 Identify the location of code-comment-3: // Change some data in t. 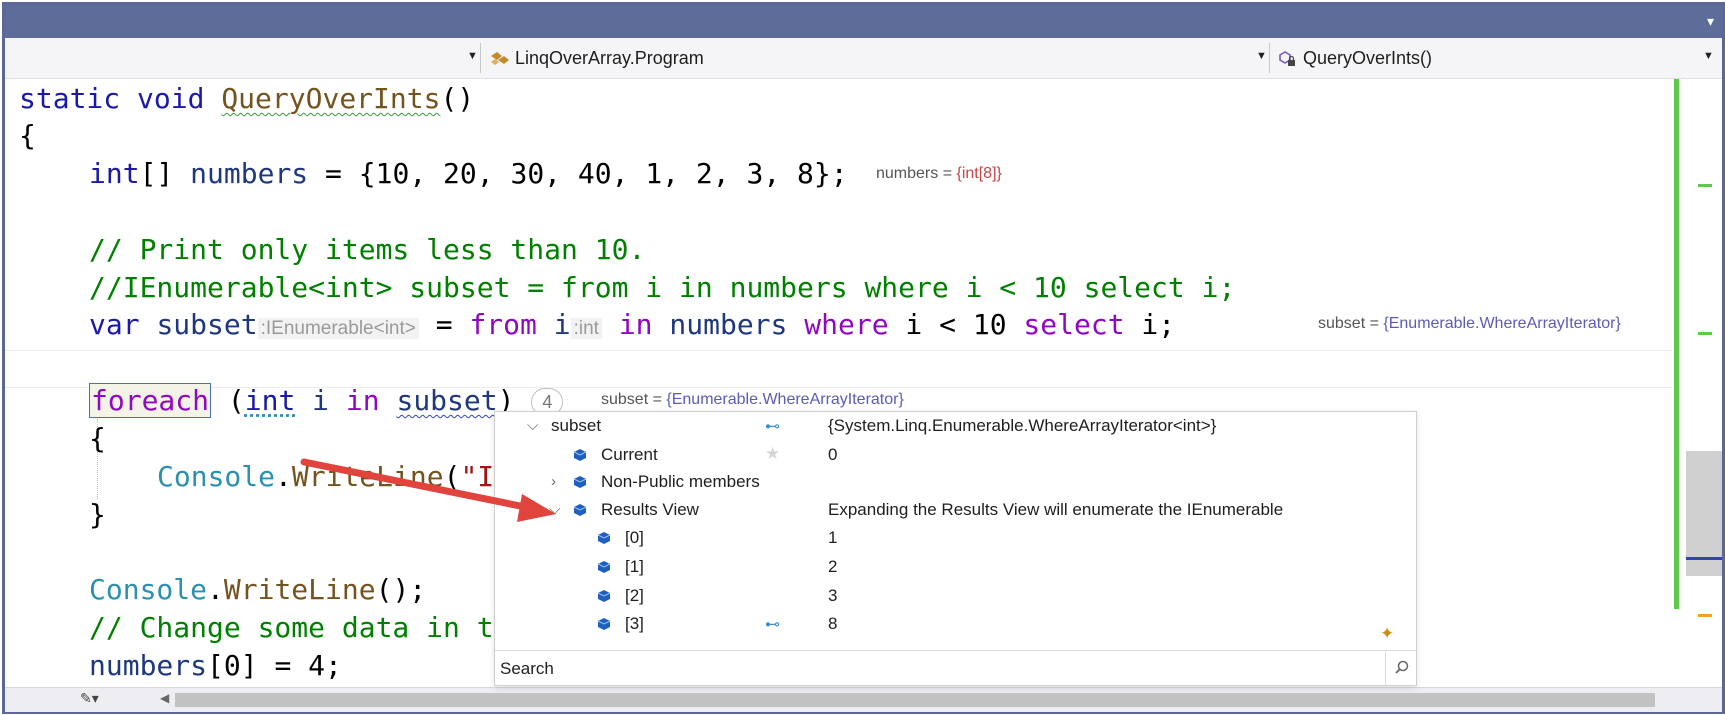
(291, 627).